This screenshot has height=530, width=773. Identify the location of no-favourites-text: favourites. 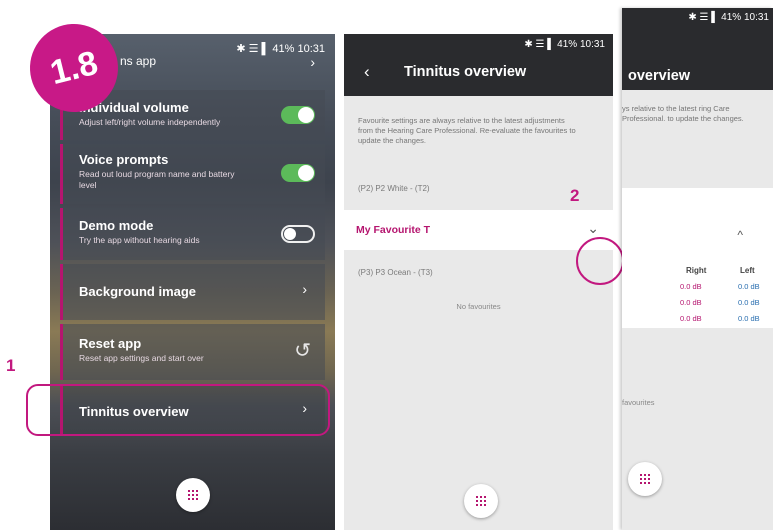
(638, 402).